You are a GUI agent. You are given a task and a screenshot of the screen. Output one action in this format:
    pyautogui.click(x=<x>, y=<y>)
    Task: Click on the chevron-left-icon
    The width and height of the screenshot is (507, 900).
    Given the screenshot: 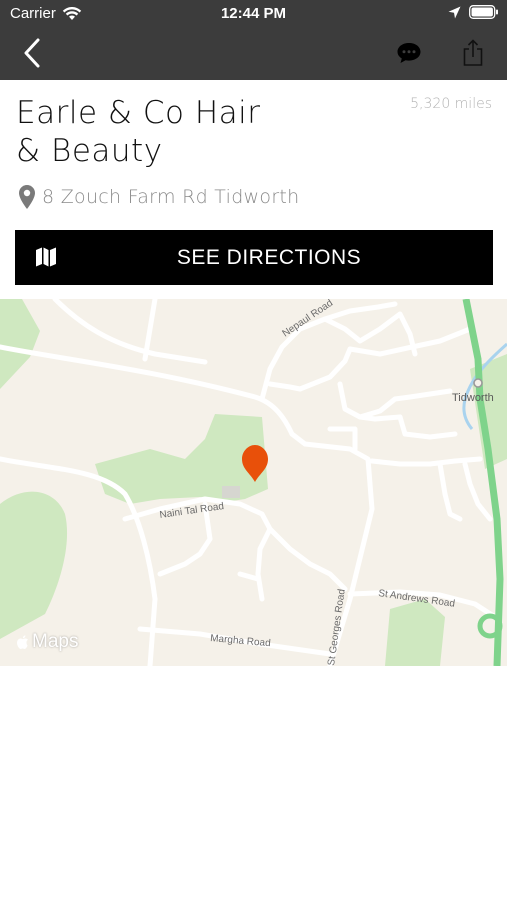 What is the action you would take?
    pyautogui.click(x=32, y=53)
    